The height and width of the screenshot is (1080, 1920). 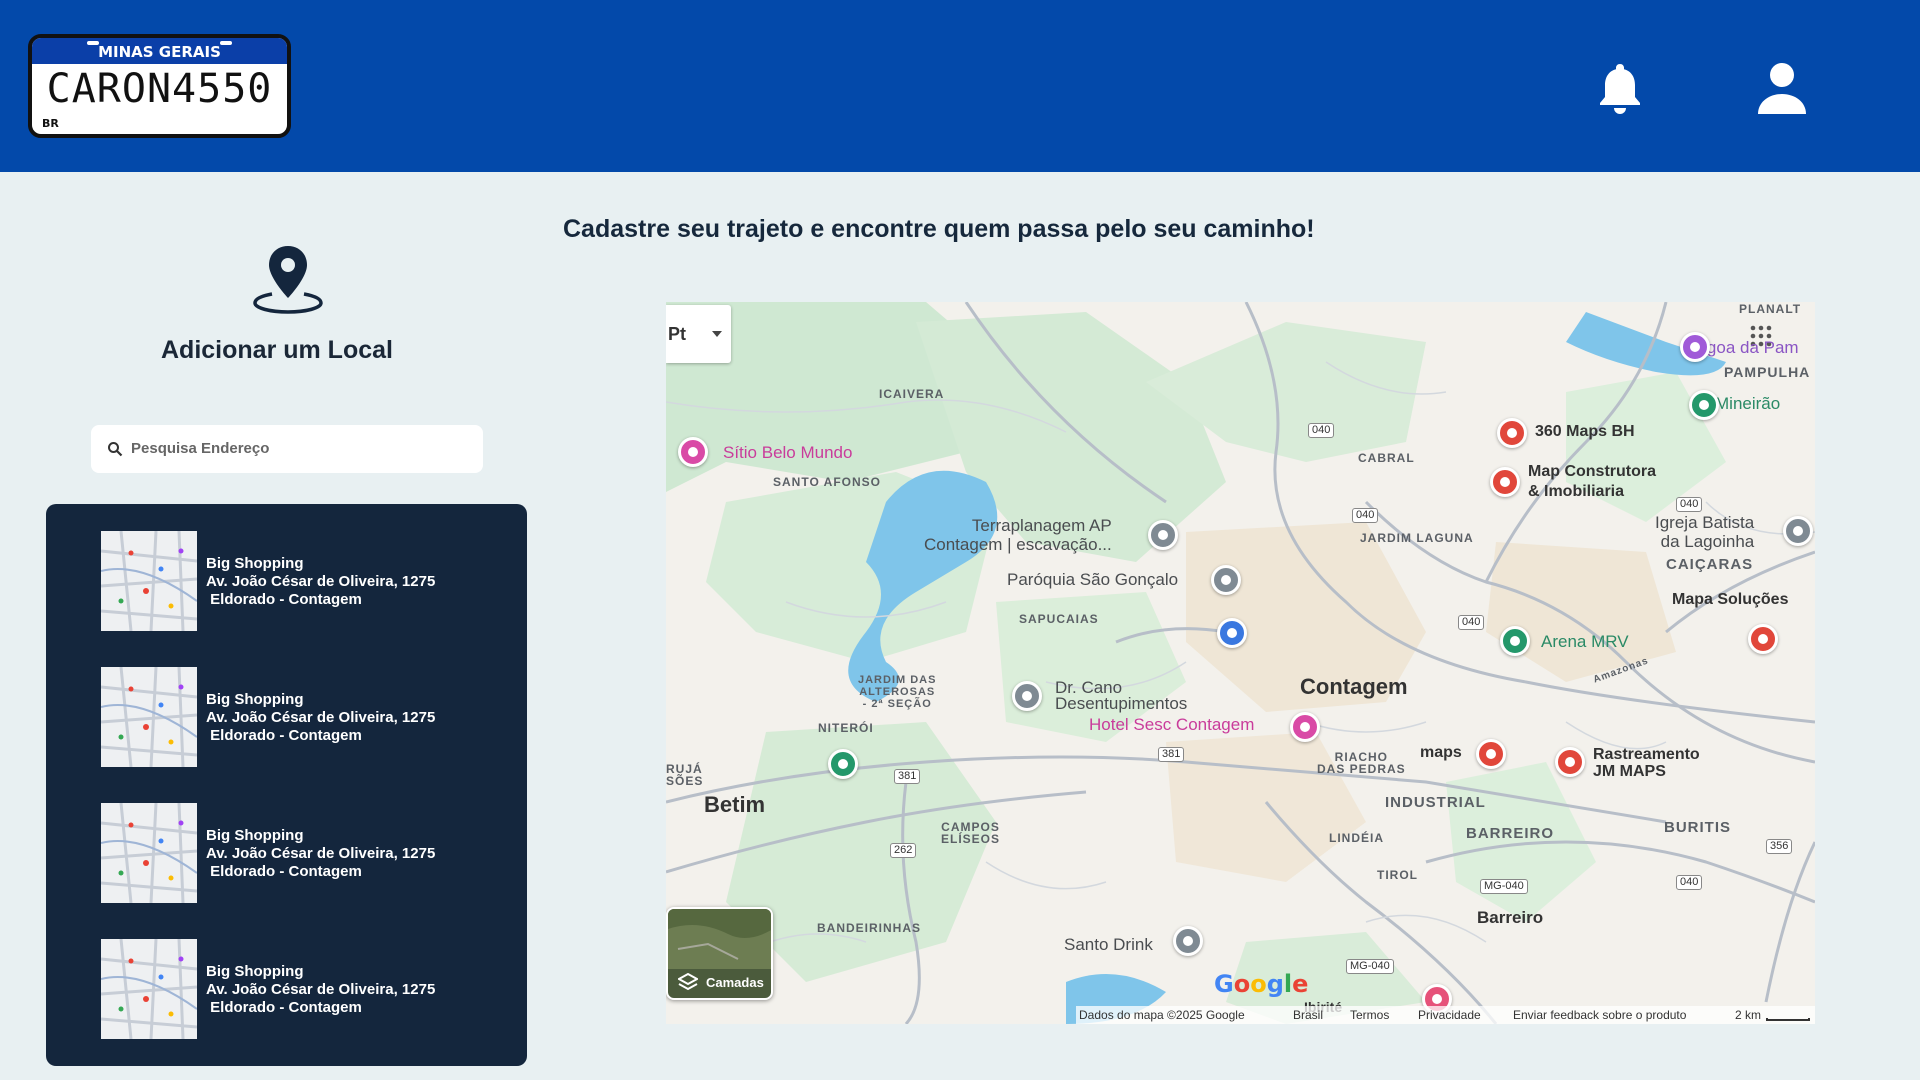 I want to click on map-label: BARREIRO, so click(x=1510, y=833).